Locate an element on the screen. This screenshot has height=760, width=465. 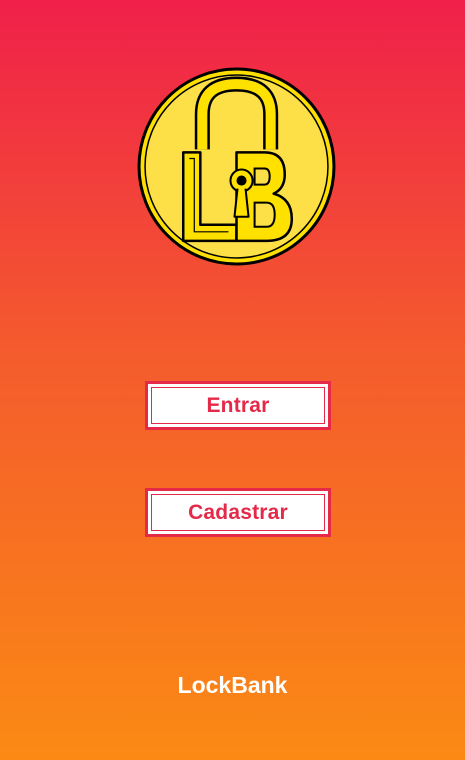
lockbank-logo is located at coordinates (236, 166).